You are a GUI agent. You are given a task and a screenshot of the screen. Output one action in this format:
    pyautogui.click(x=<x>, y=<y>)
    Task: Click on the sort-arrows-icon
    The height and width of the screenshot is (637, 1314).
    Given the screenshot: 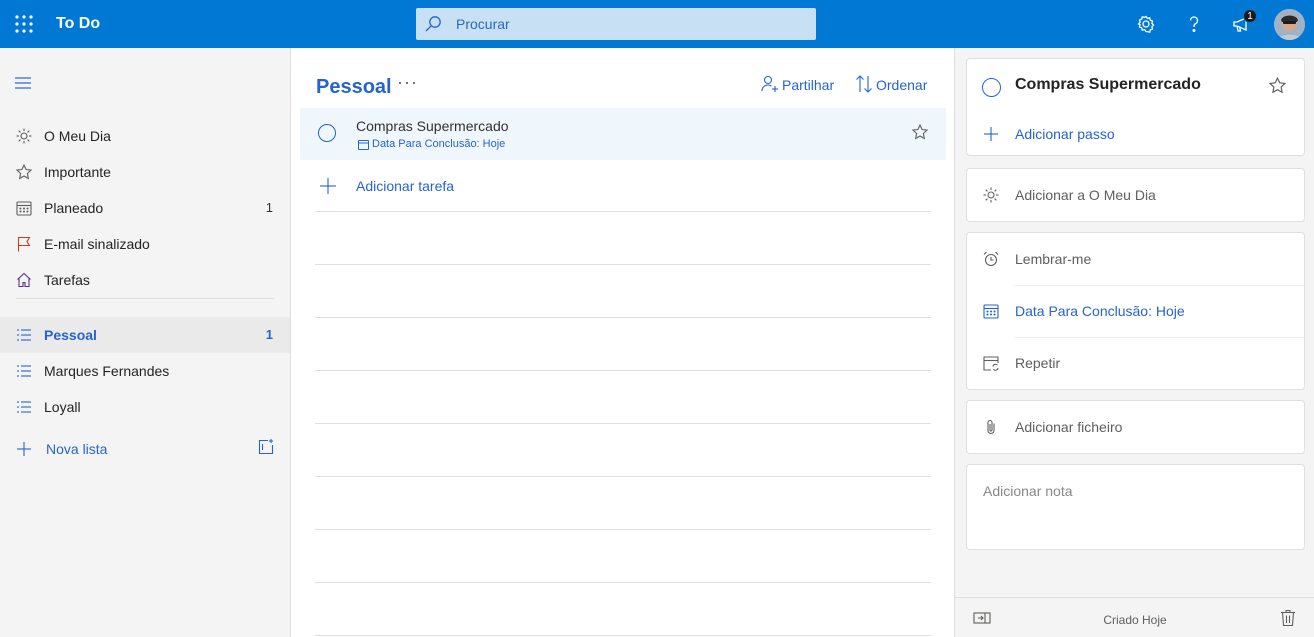 What is the action you would take?
    pyautogui.click(x=864, y=84)
    